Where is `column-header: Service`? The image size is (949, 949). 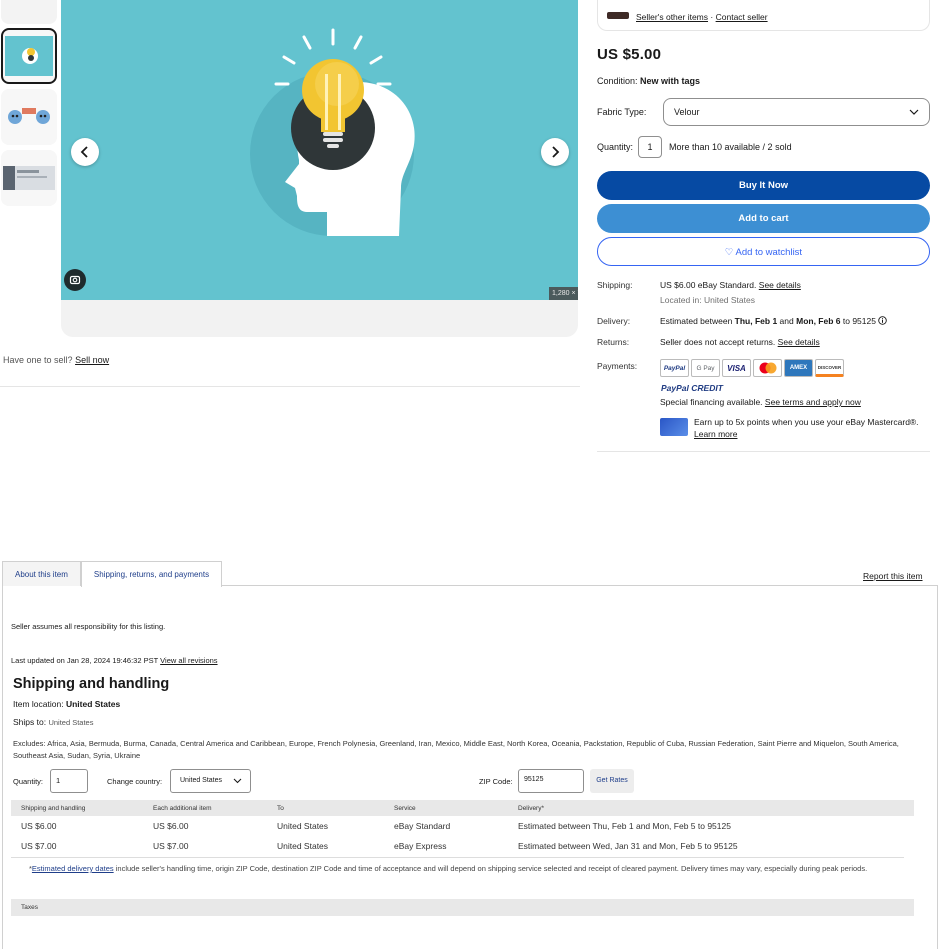
column-header: Service is located at coordinates (446, 808).